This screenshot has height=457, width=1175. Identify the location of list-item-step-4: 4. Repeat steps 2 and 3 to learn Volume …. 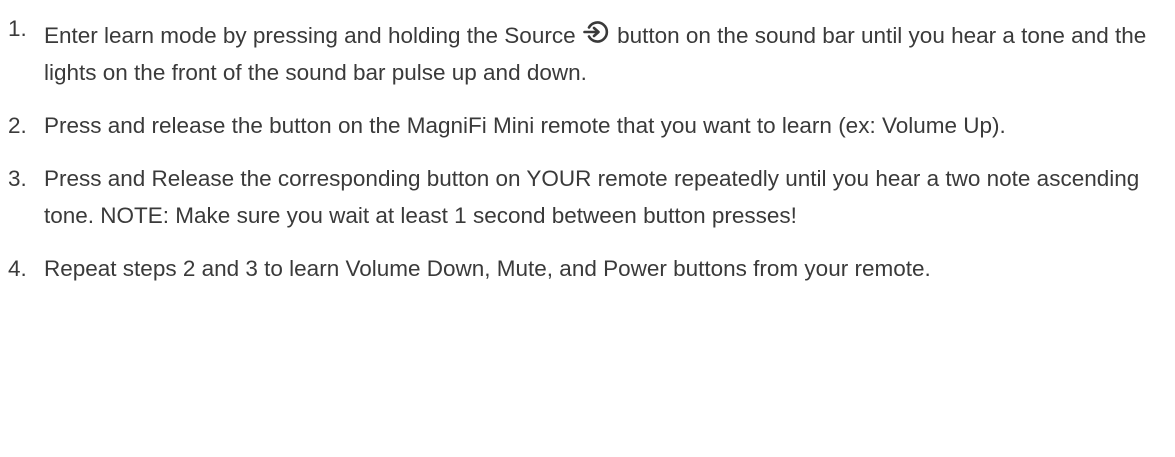
(587, 268).